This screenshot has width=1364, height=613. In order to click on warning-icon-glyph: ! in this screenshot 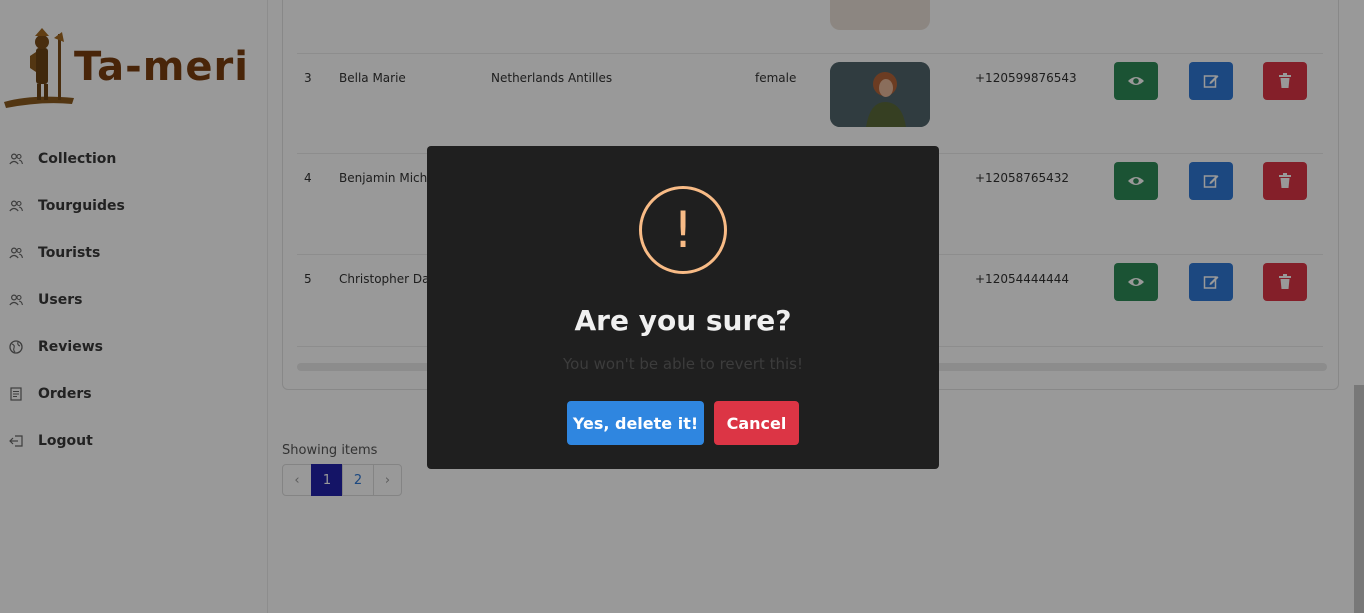, I will do `click(683, 230)`.